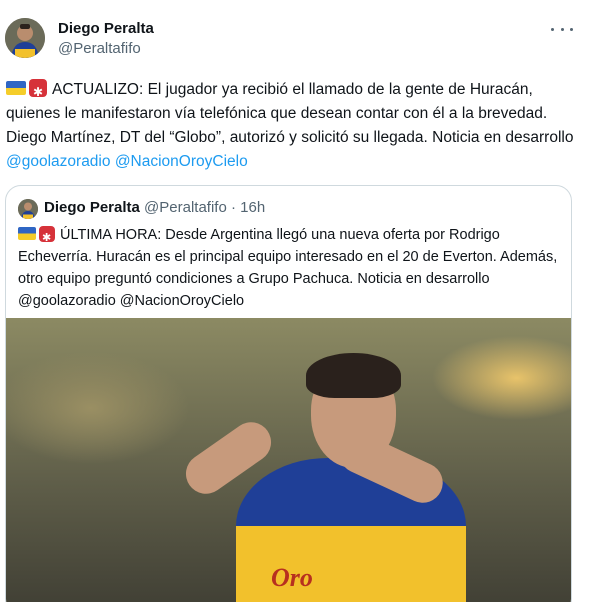 Image resolution: width=609 pixels, height=602 pixels. What do you see at coordinates (25, 38) in the screenshot?
I see `author-avatar` at bounding box center [25, 38].